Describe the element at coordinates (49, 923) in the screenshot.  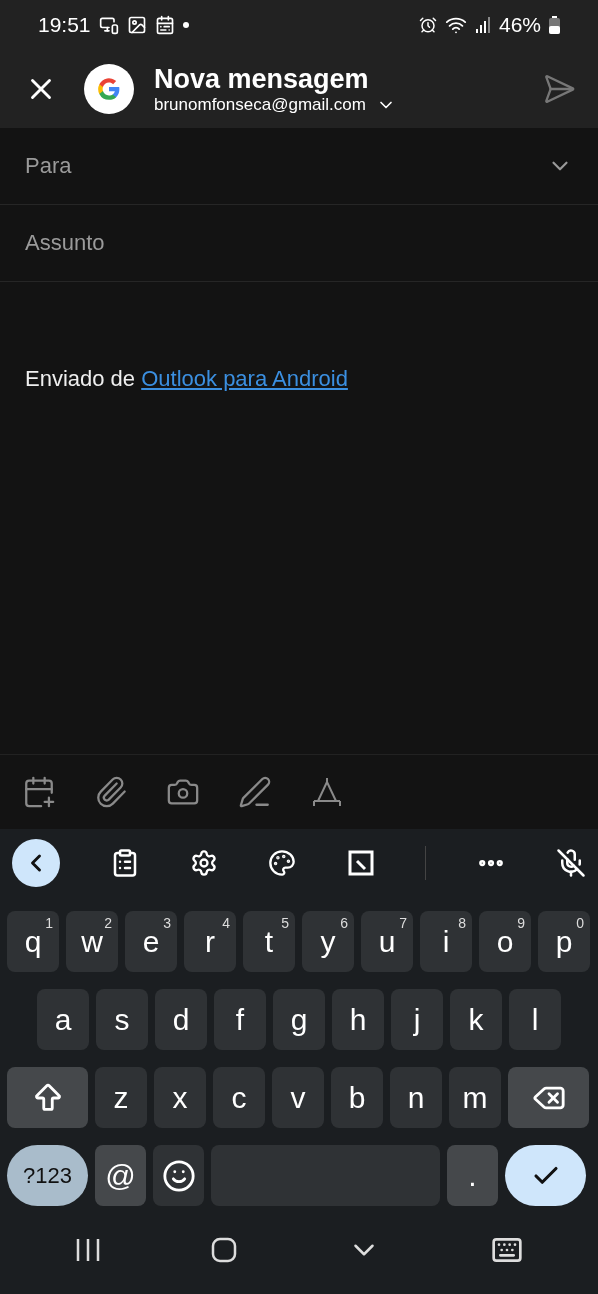
I see `key-hint: 1` at that location.